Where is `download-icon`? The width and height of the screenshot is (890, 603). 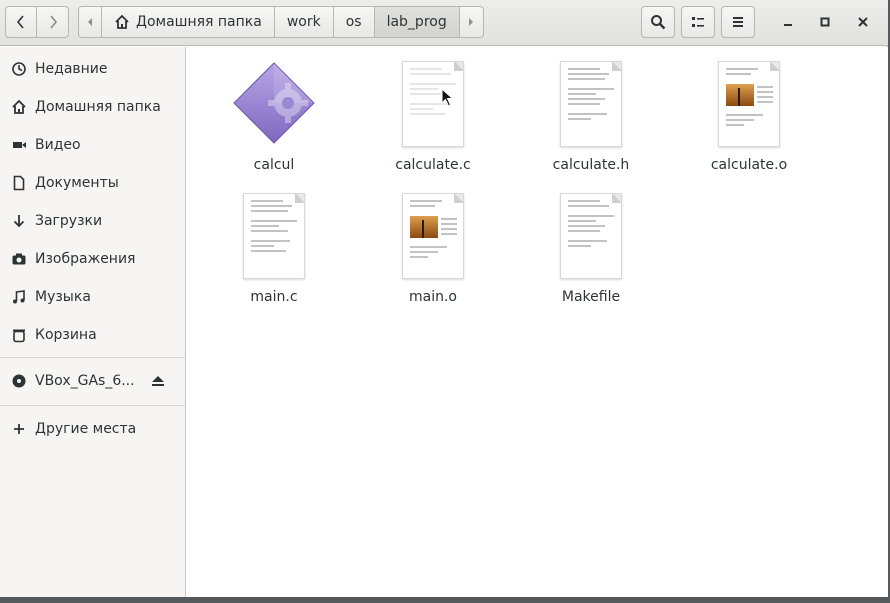 download-icon is located at coordinates (19, 221).